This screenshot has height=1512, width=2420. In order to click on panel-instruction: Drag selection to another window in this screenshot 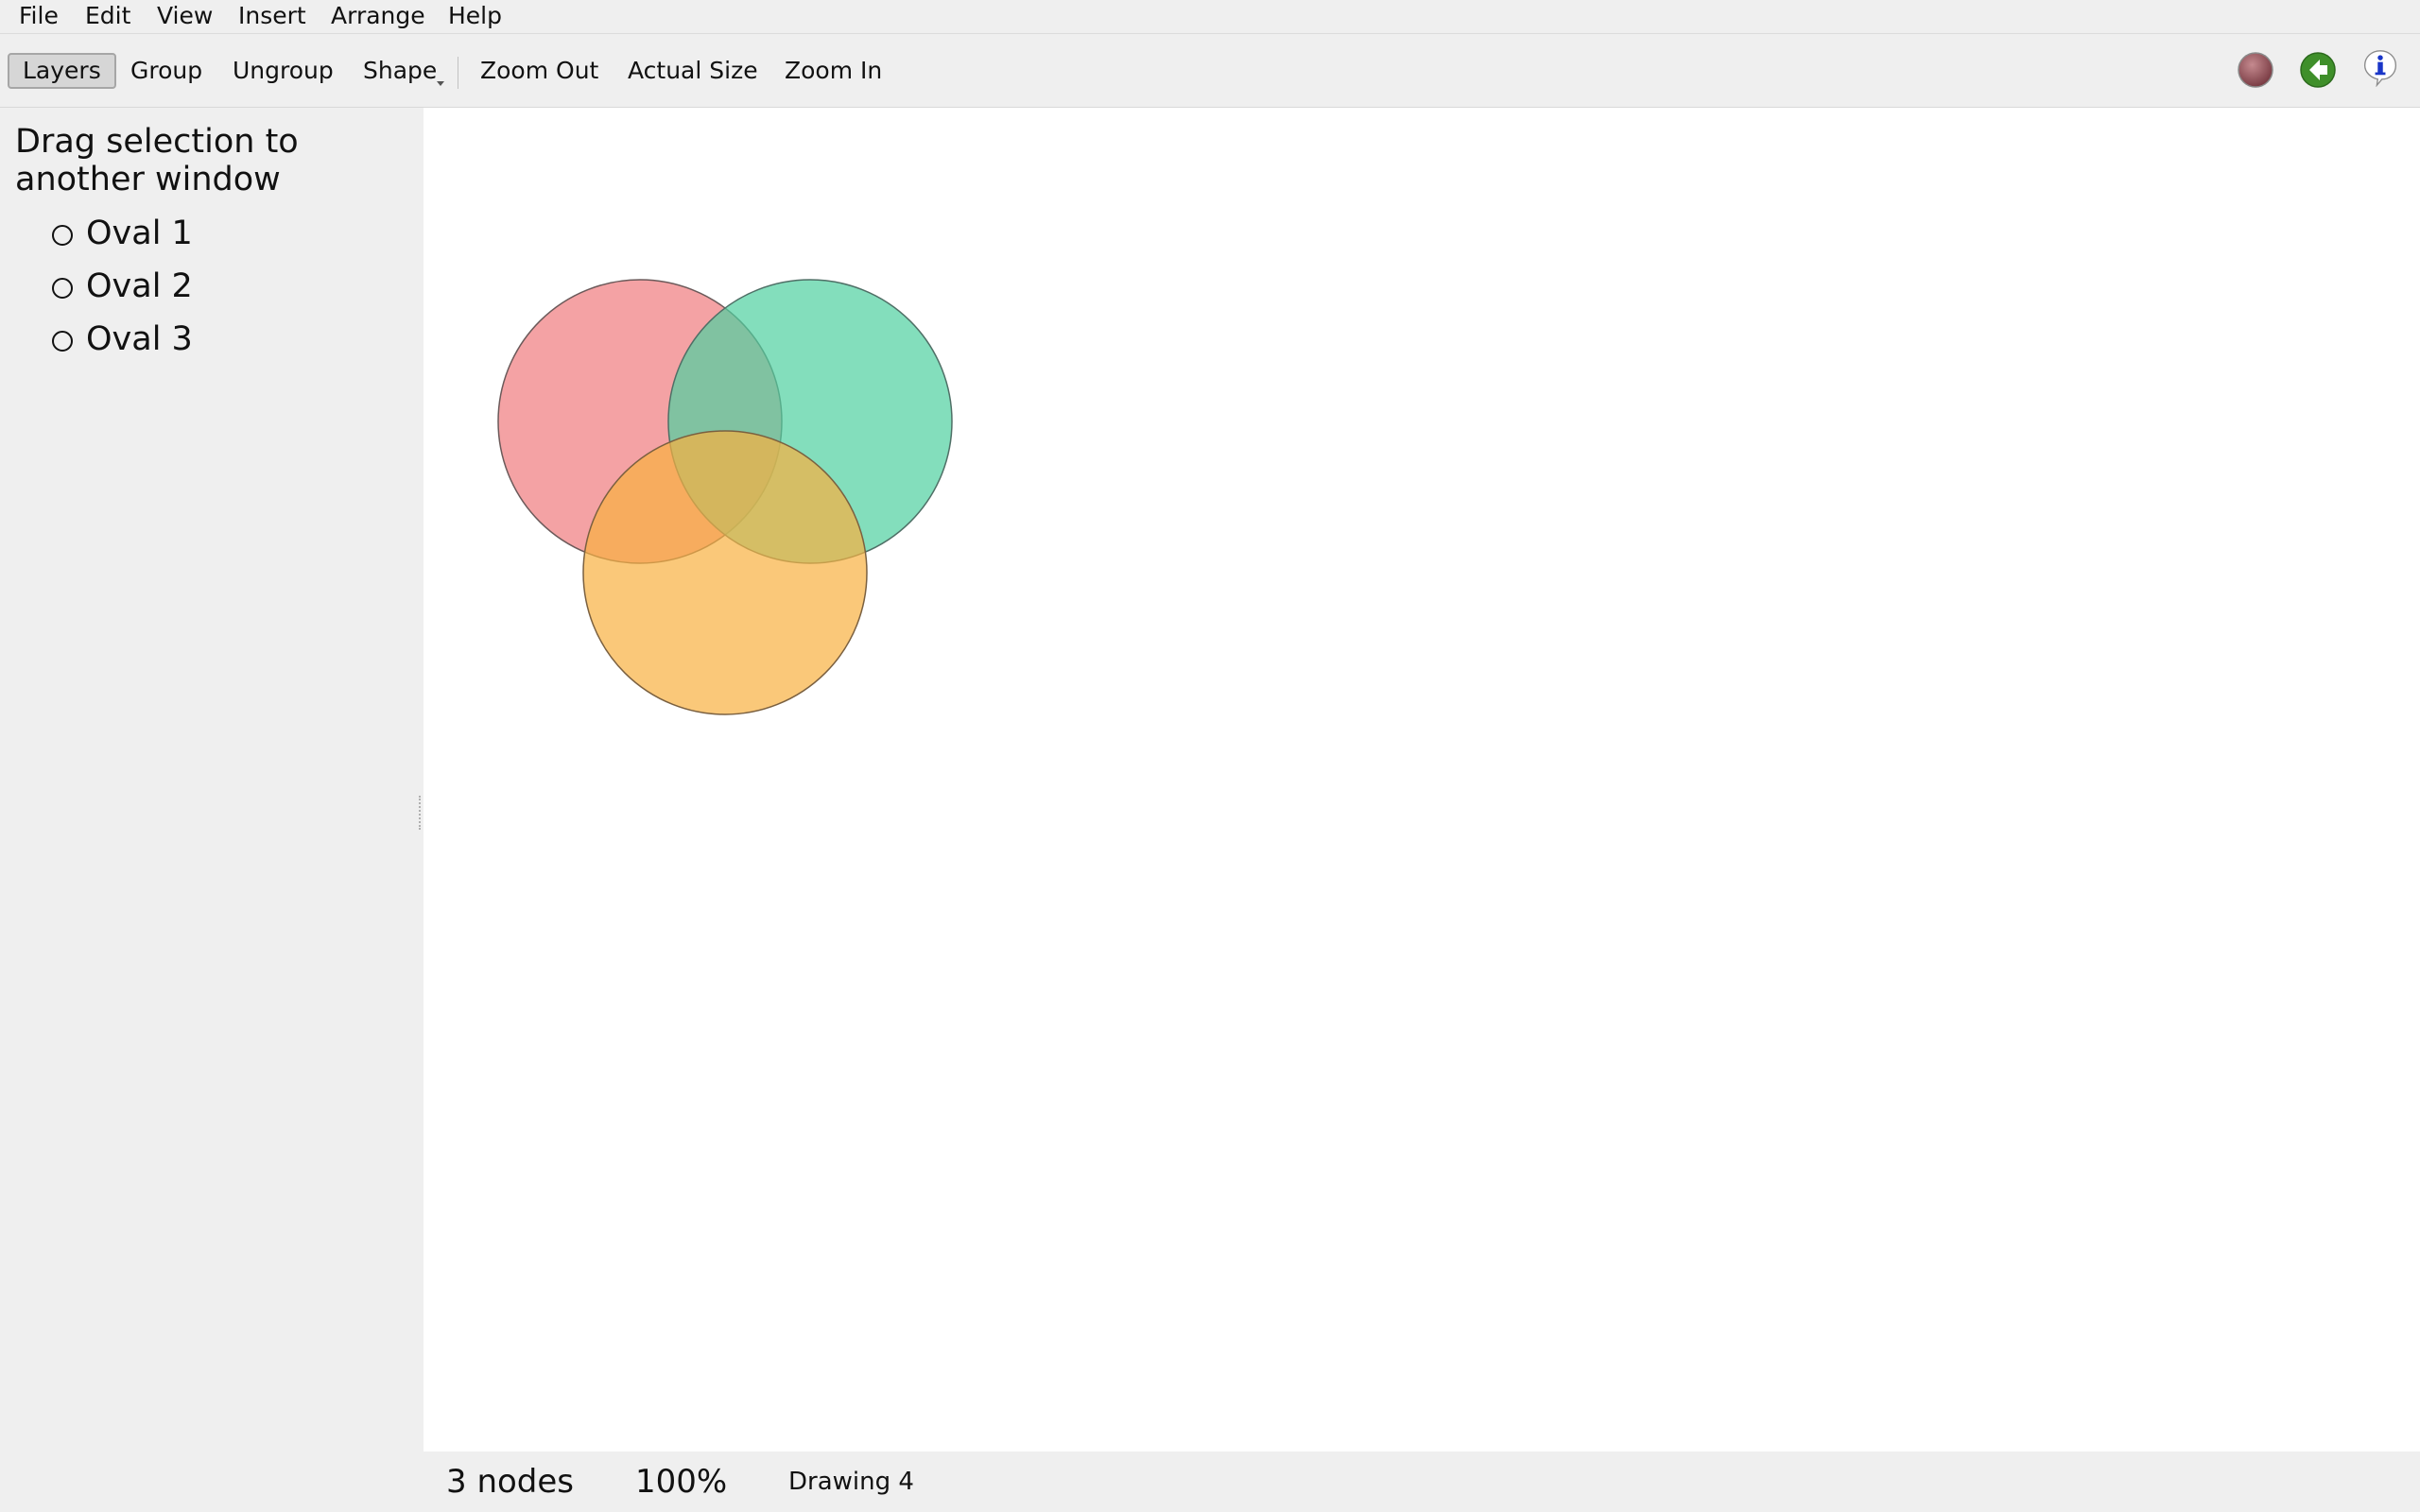, I will do `click(157, 160)`.